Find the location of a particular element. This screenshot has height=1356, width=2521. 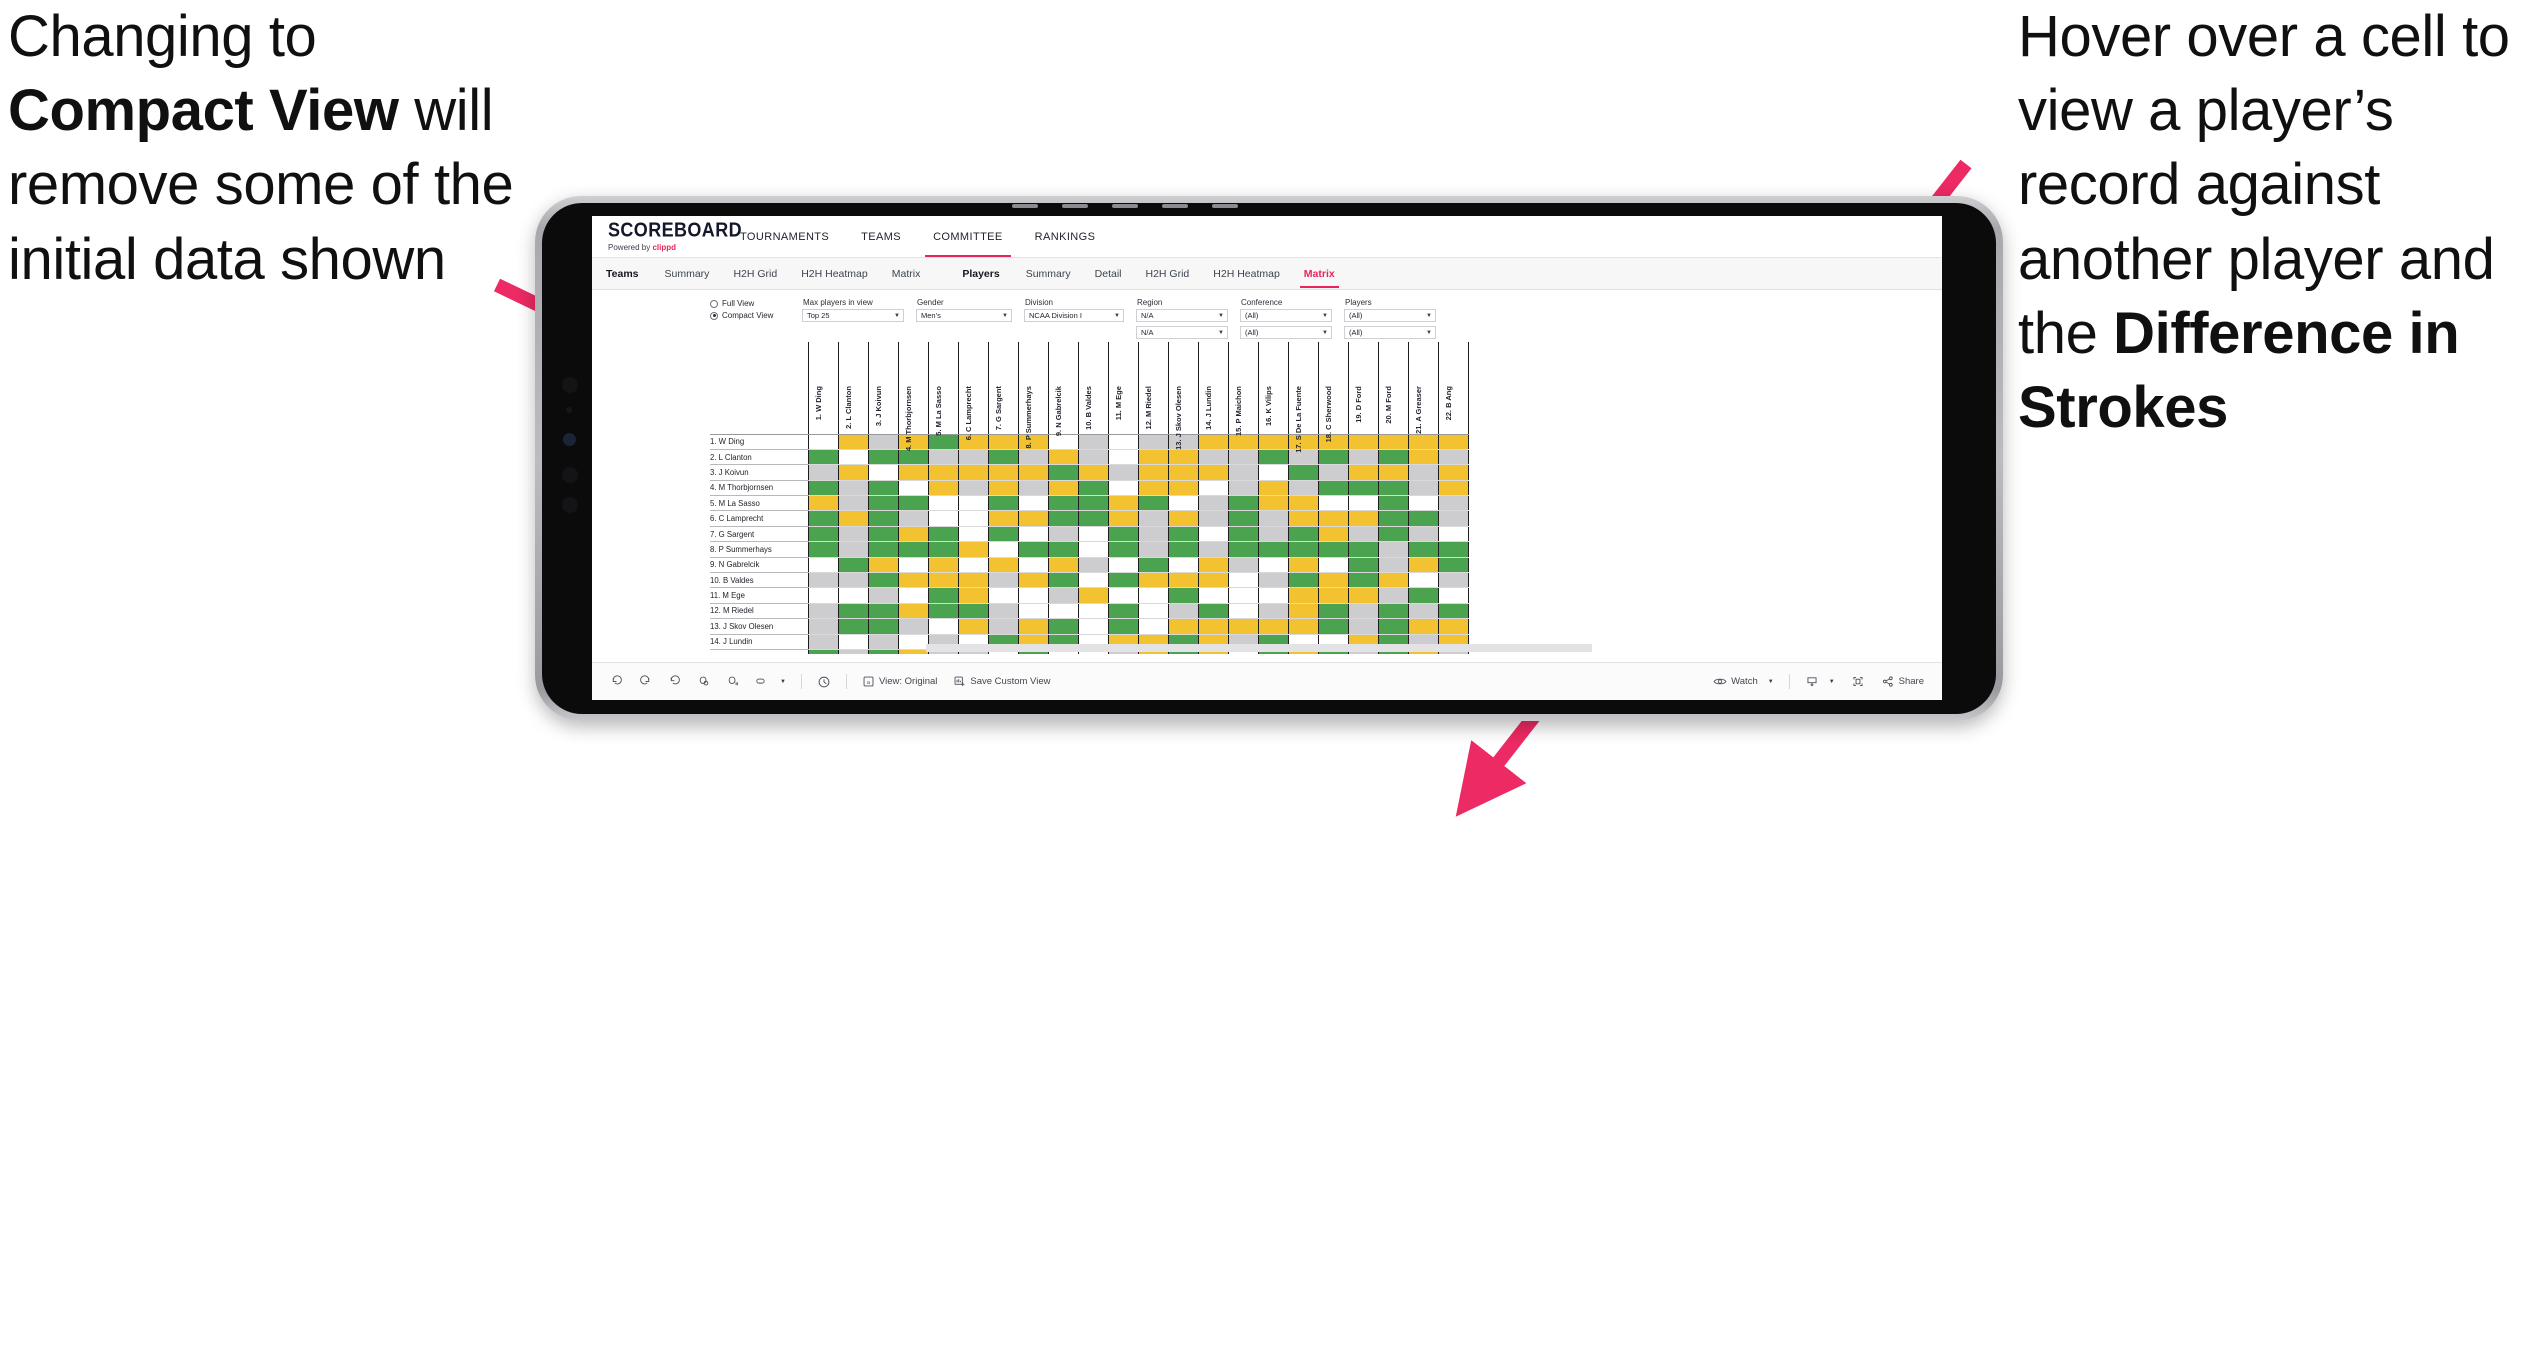

matrix-col-header: 19. D Ford is located at coordinates (1363, 388).